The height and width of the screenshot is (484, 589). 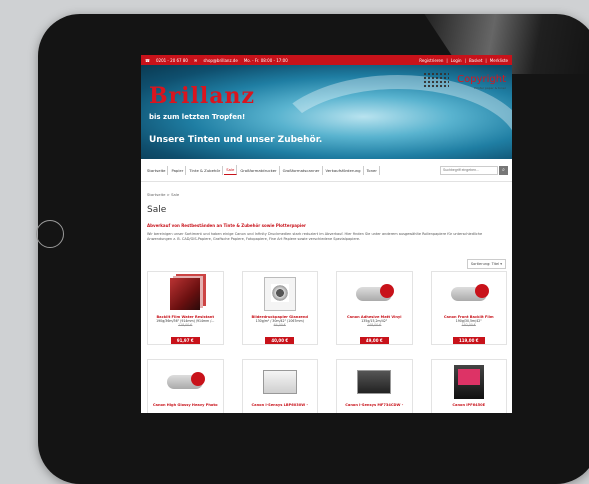 I want to click on product-card: Canon i-Sensys MF734CDW -, so click(x=374, y=386).